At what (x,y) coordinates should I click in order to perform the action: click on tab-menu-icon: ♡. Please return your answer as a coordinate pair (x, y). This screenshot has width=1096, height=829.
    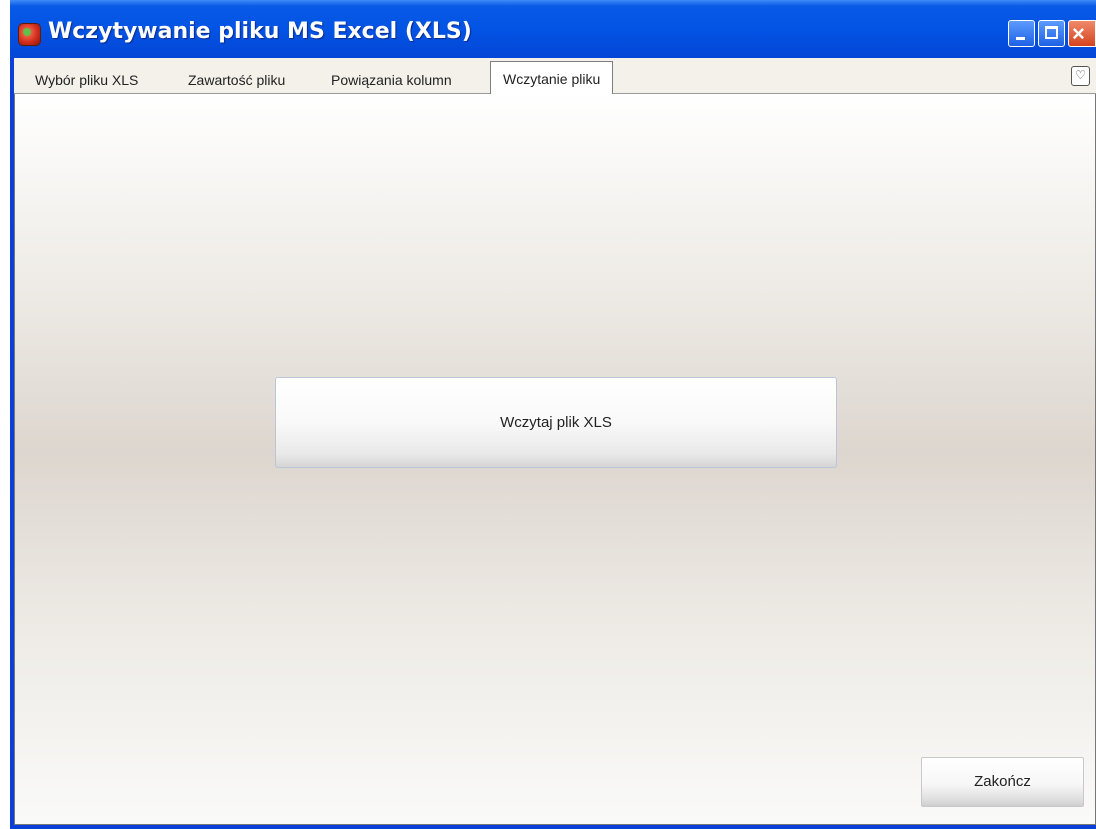
    Looking at the image, I should click on (1080, 76).